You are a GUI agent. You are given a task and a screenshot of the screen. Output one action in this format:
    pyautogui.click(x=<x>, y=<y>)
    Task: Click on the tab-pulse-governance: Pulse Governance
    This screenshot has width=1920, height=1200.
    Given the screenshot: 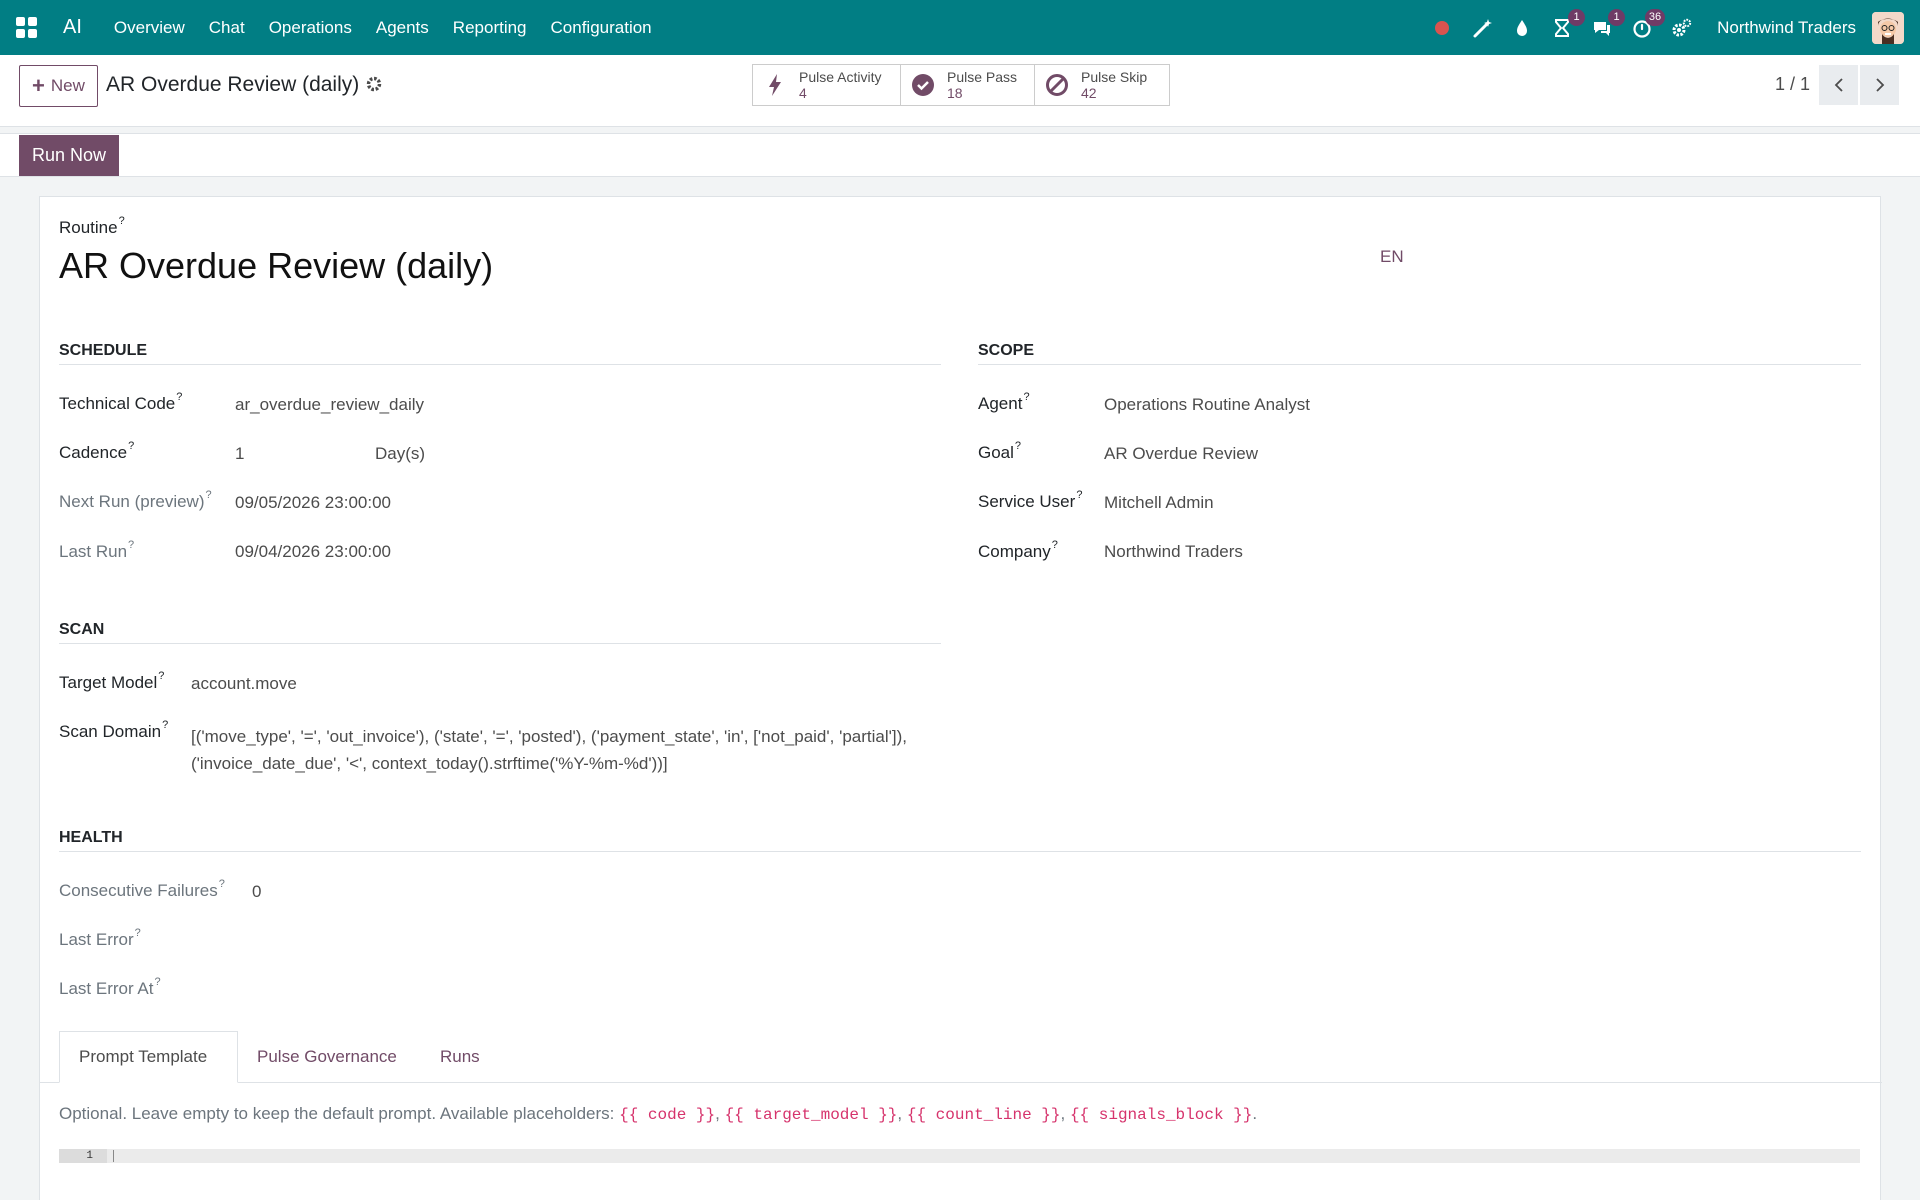 What is the action you would take?
    pyautogui.click(x=327, y=1057)
    